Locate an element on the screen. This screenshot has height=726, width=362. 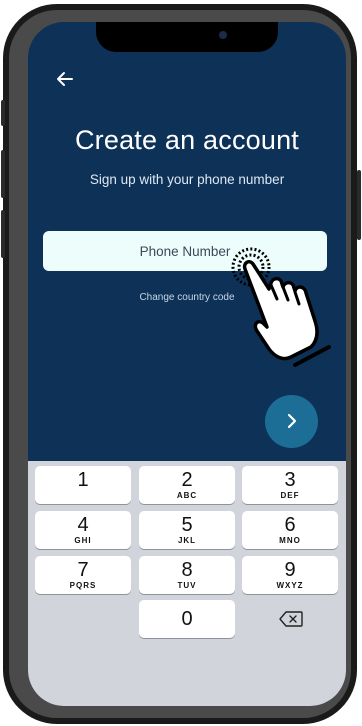
key-digit: 8 is located at coordinates (187, 570).